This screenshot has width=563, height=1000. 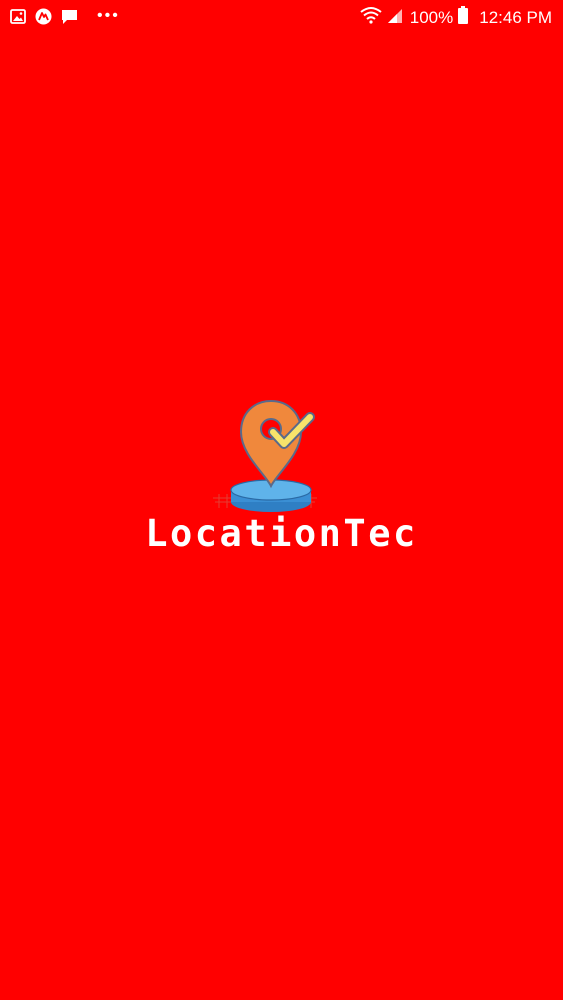 I want to click on signal-icon, so click(x=395, y=18).